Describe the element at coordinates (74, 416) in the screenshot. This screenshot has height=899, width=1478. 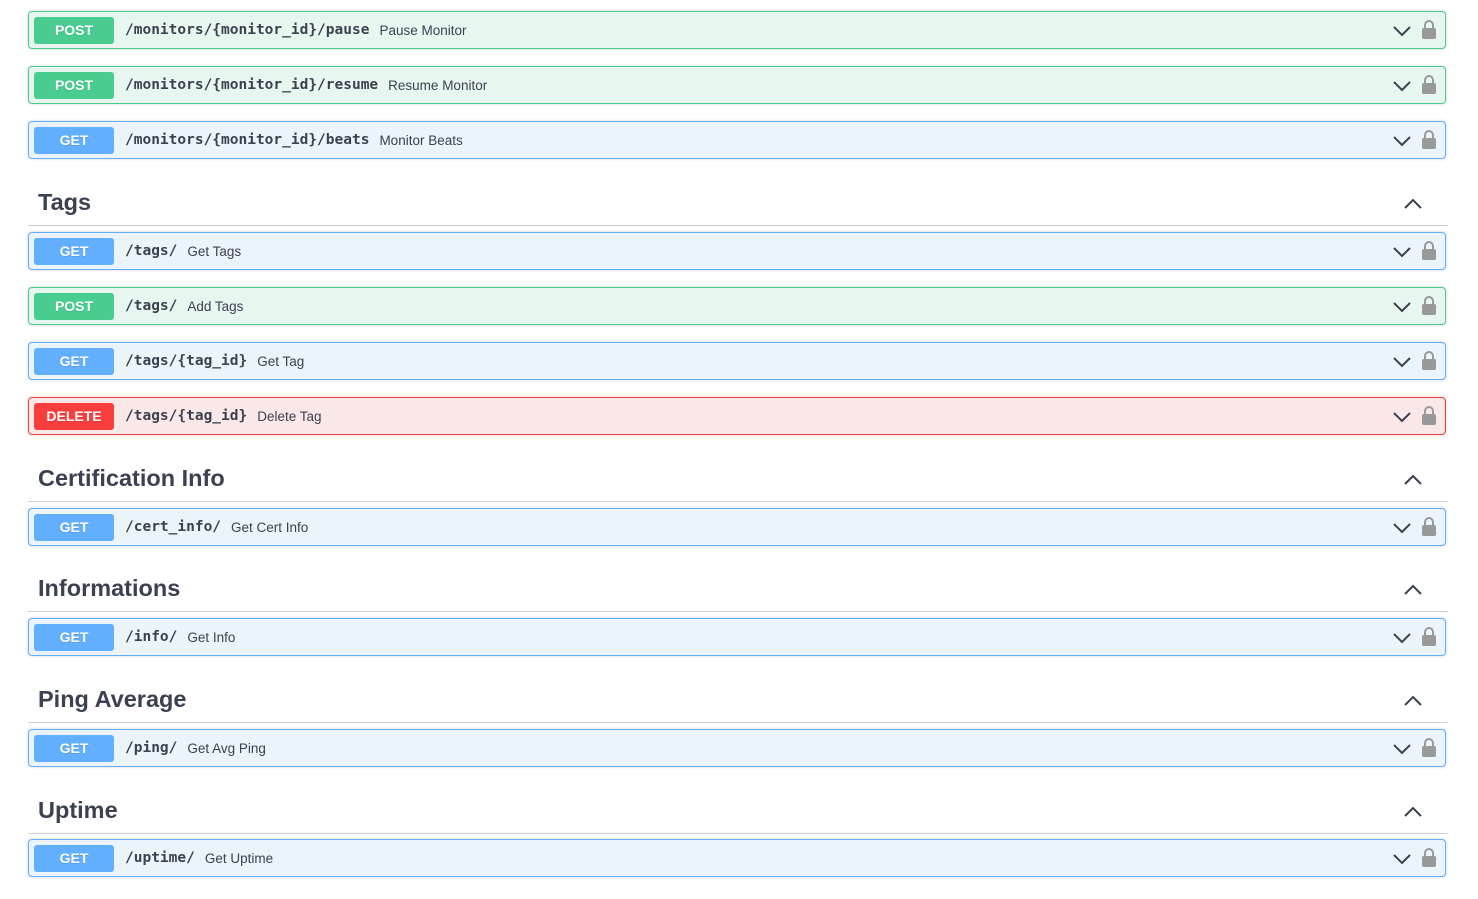
I see `method-badge: DELETE` at that location.